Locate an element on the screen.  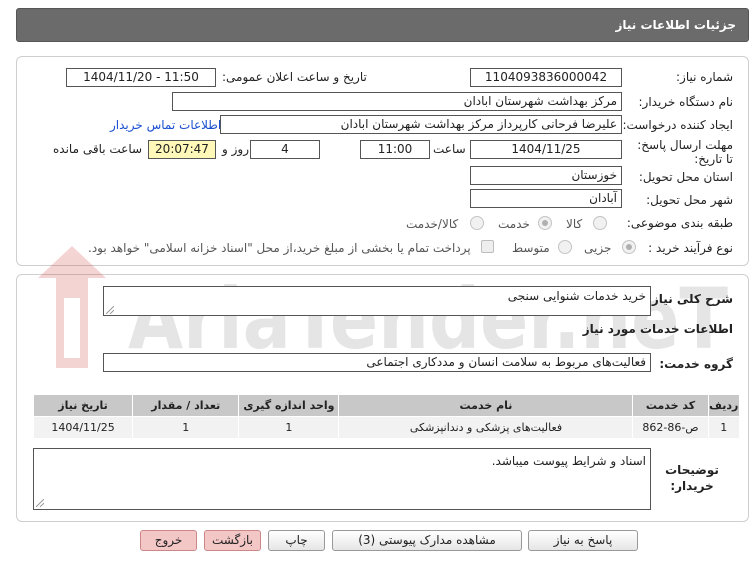
need-number-label: شماره نیاز: is located at coordinates (704, 77).